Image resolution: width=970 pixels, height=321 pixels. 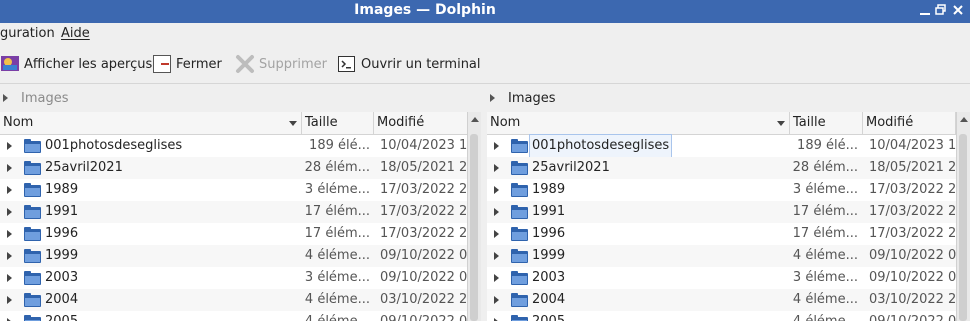 I want to click on file-name: 1989, so click(x=549, y=189).